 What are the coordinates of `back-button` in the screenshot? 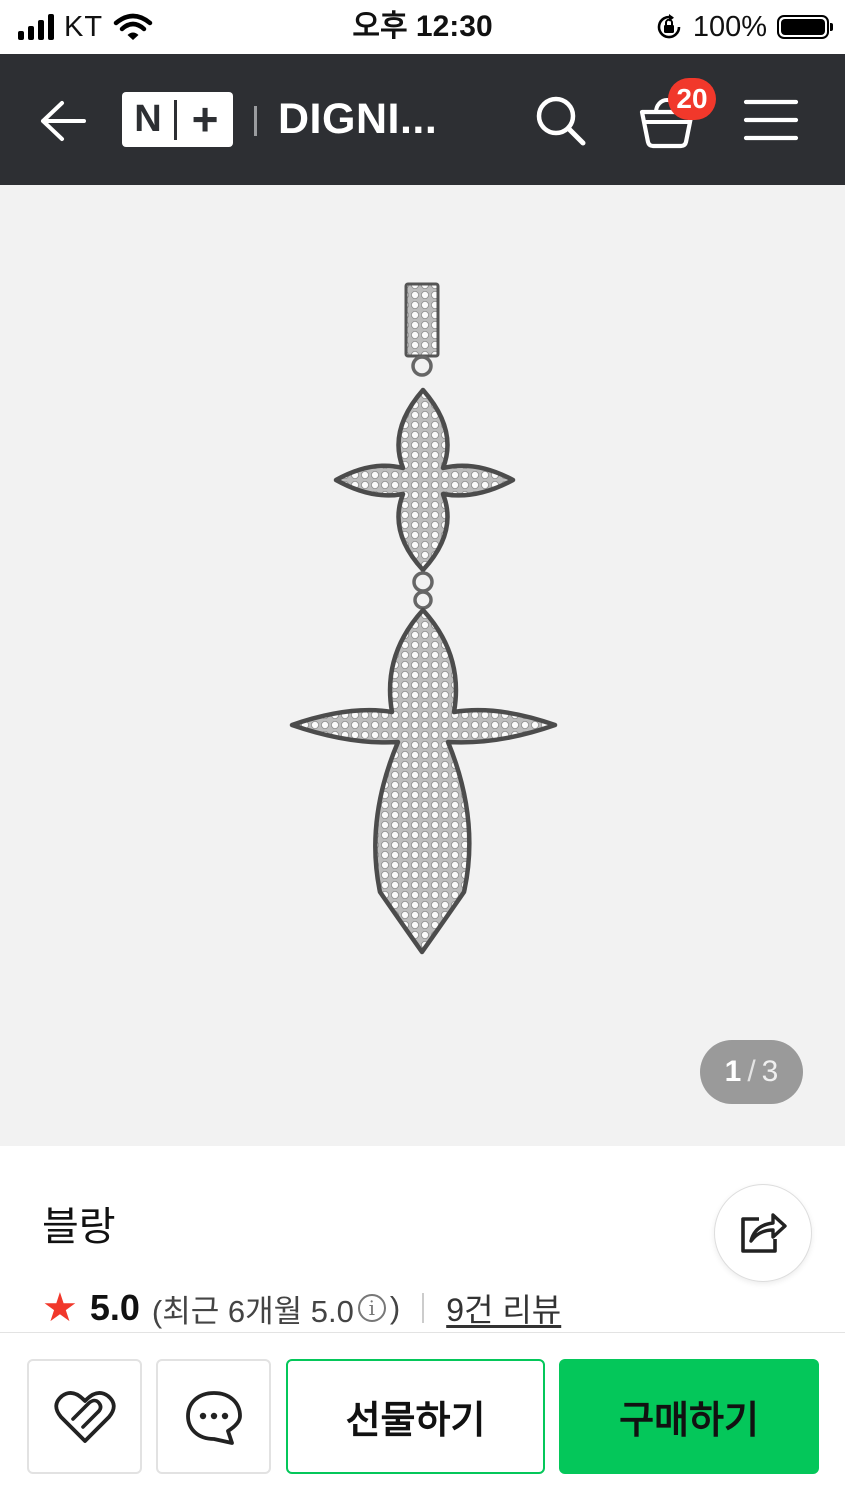 It's located at (63, 121).